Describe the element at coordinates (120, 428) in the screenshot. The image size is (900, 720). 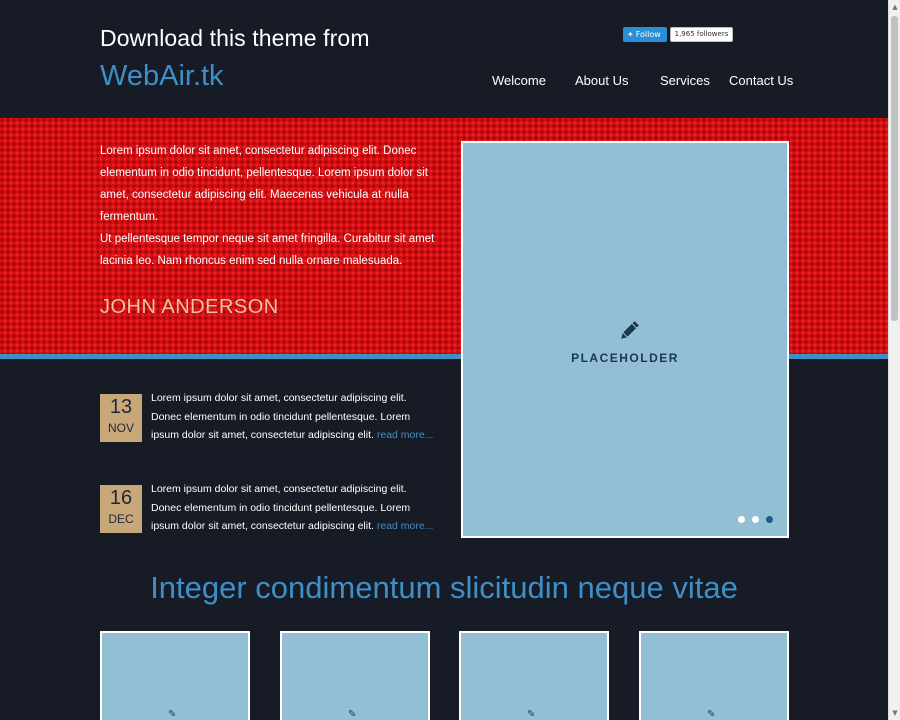
I see `date-month: NOV` at that location.